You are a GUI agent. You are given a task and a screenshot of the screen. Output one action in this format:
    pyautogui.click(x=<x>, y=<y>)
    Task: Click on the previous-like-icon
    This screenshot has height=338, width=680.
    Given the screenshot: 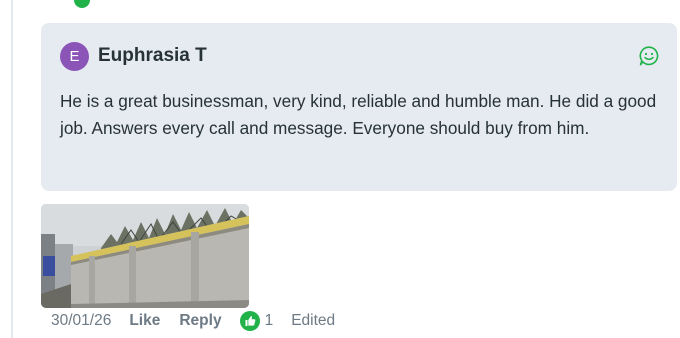 What is the action you would take?
    pyautogui.click(x=82, y=4)
    